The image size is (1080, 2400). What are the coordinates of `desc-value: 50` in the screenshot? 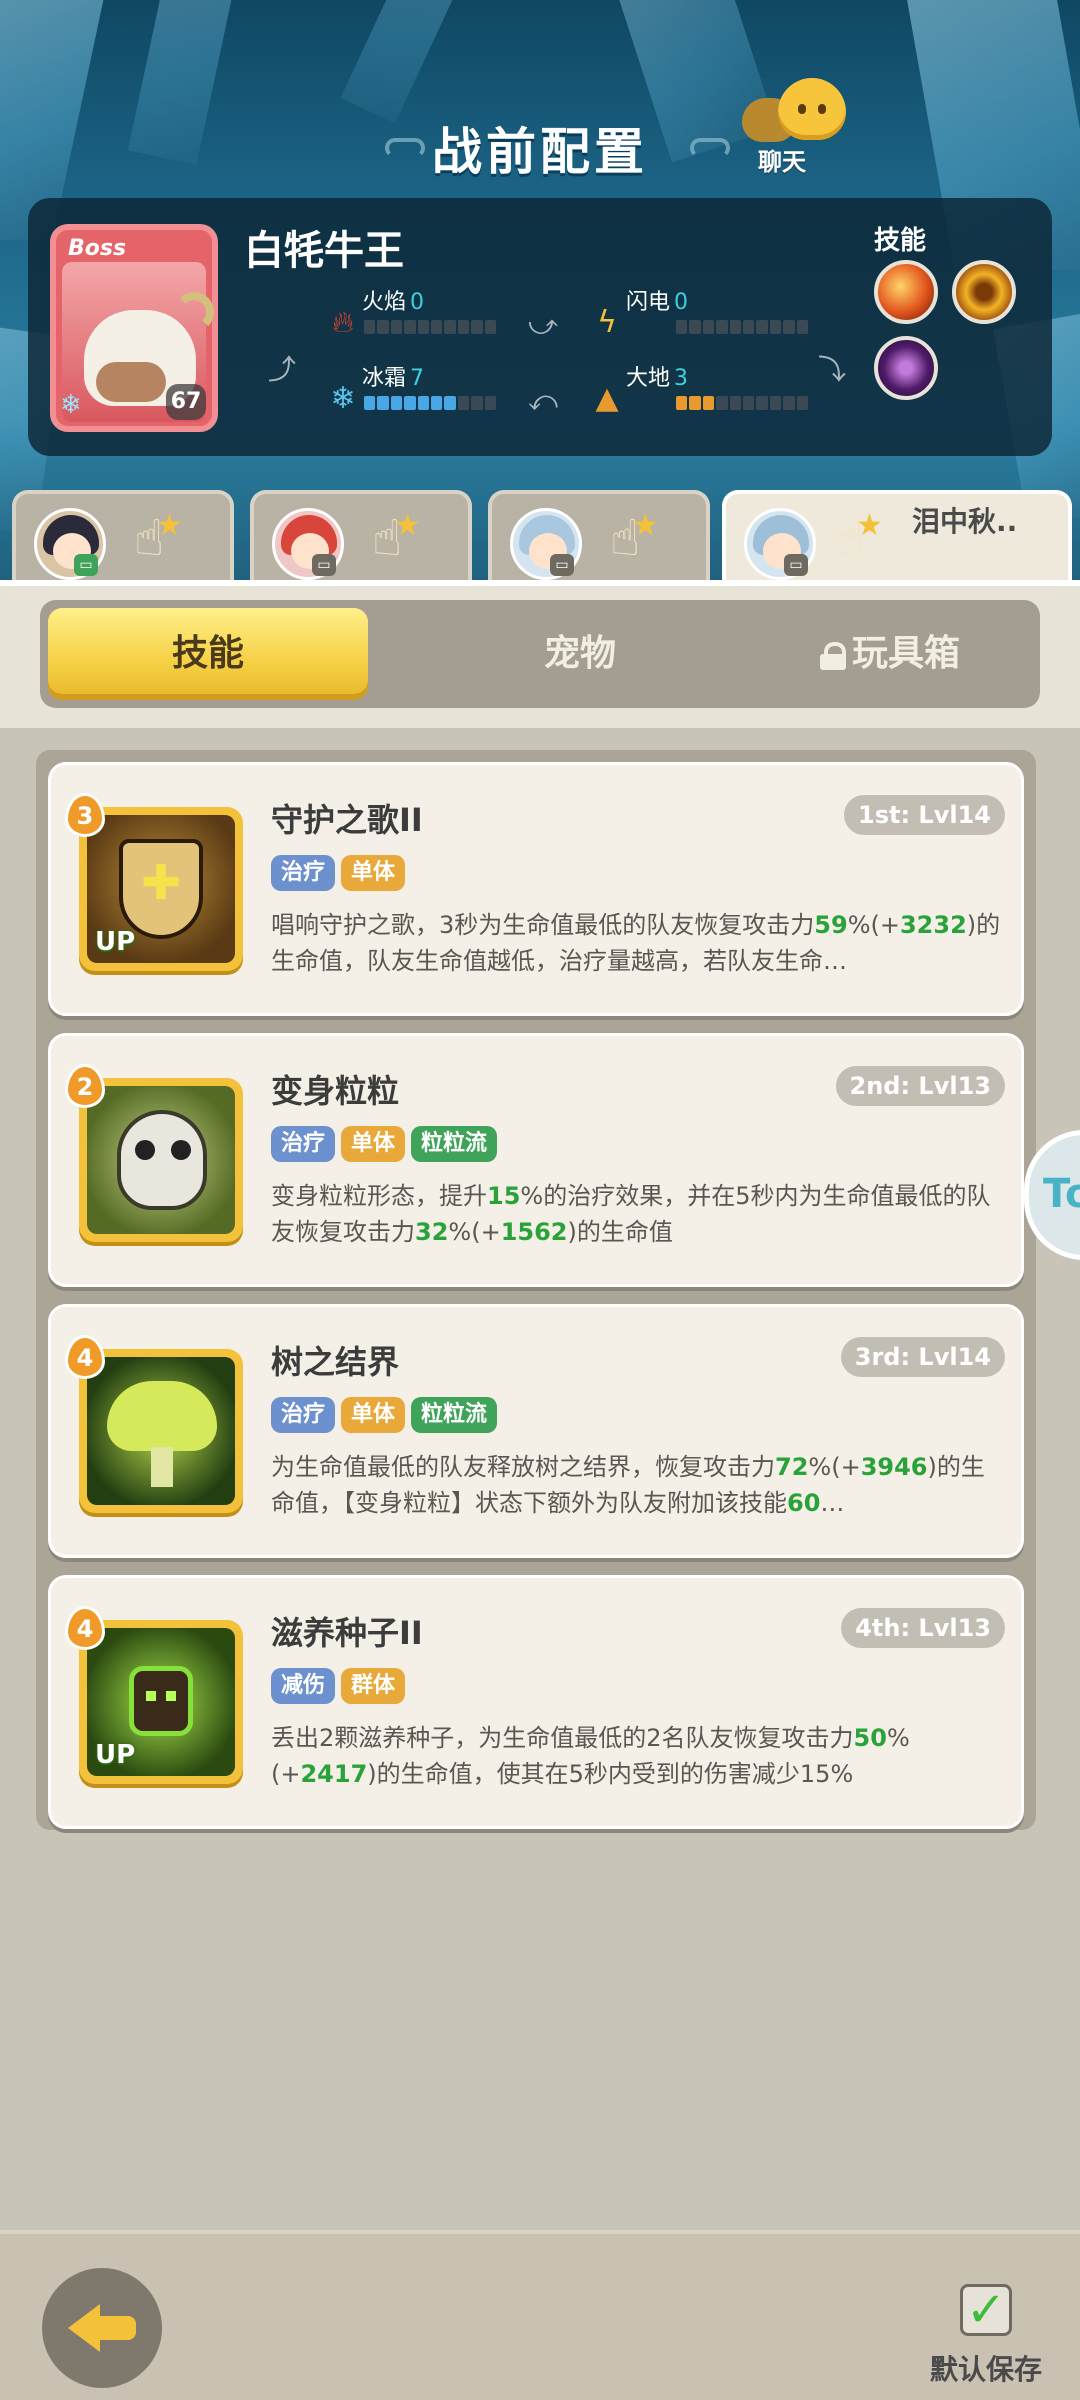 It's located at (870, 1738).